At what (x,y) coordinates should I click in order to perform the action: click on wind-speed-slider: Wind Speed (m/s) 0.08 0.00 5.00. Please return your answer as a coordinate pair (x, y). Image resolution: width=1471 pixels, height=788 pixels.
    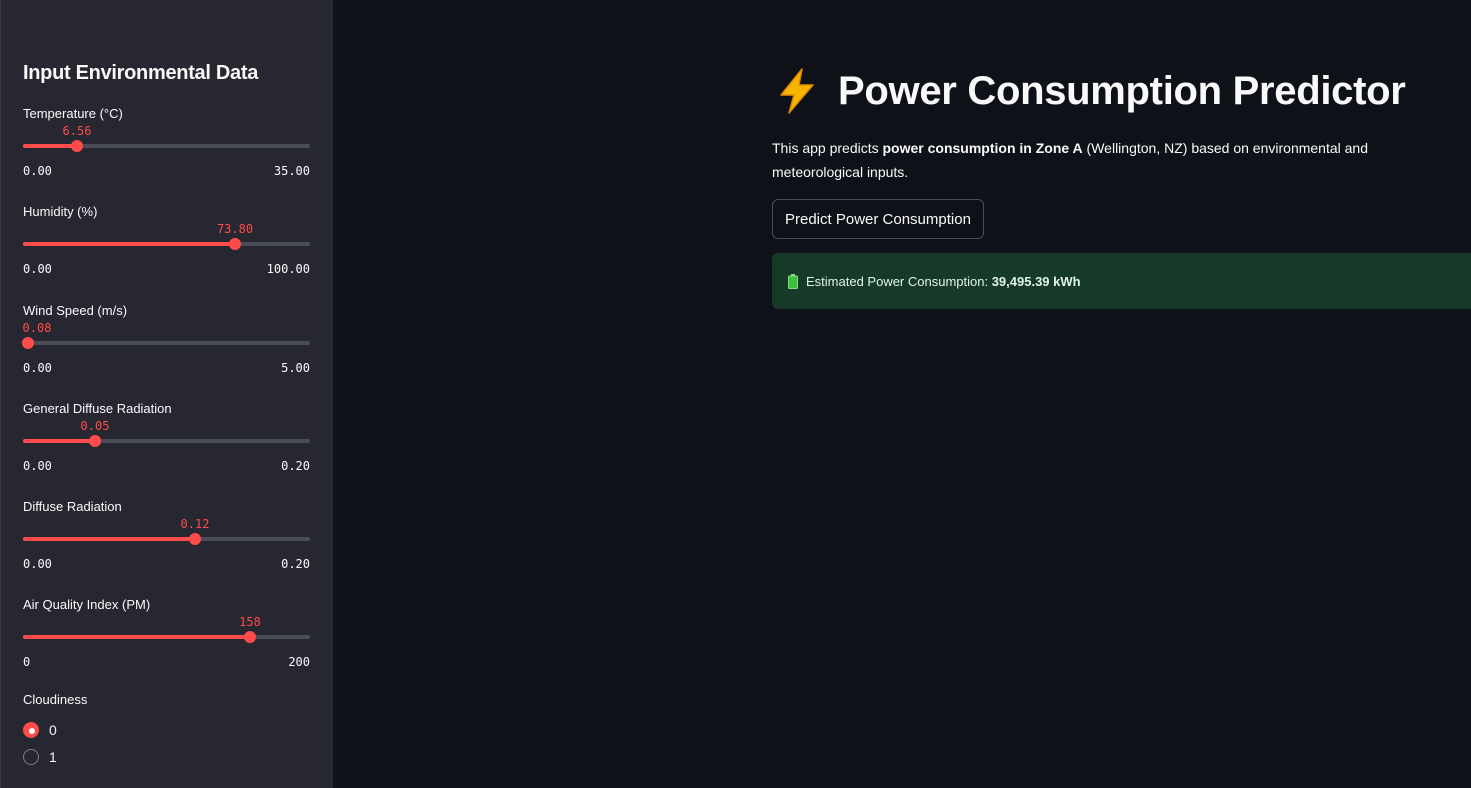
    Looking at the image, I should click on (166, 339).